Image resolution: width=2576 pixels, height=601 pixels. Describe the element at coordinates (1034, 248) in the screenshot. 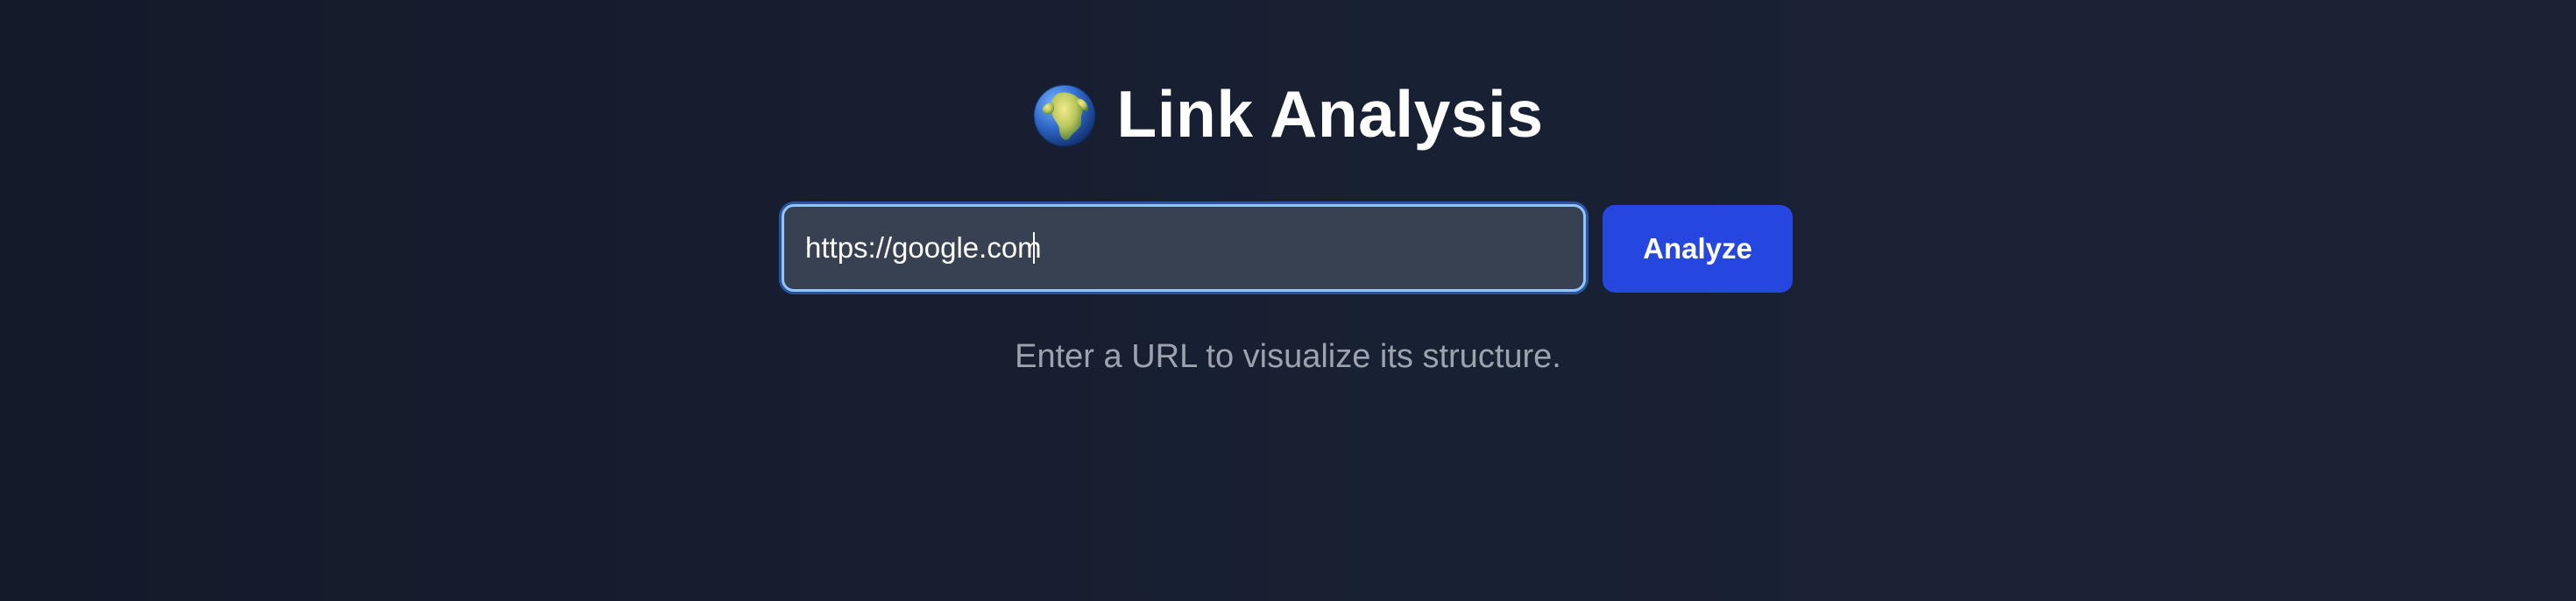

I see `text-caret` at that location.